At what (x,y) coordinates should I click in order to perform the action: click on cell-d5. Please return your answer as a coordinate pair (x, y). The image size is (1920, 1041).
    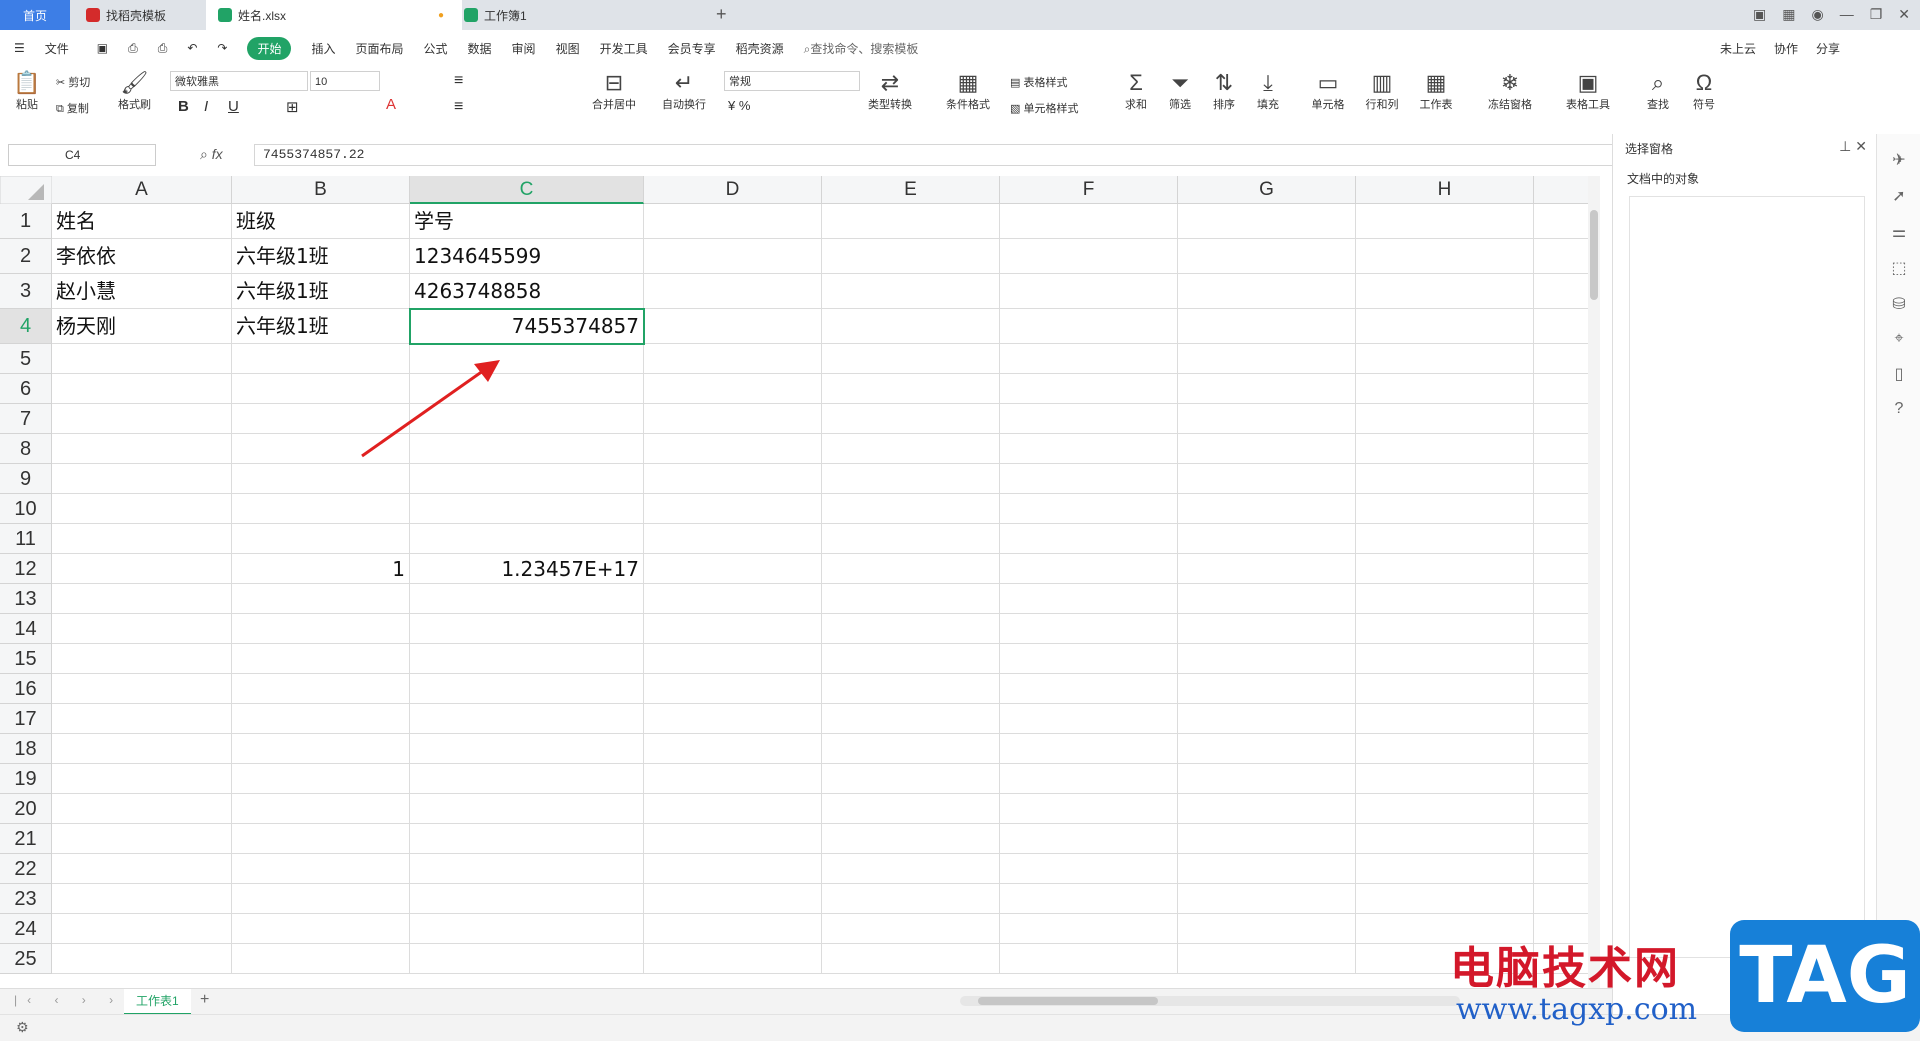
    Looking at the image, I should click on (733, 359).